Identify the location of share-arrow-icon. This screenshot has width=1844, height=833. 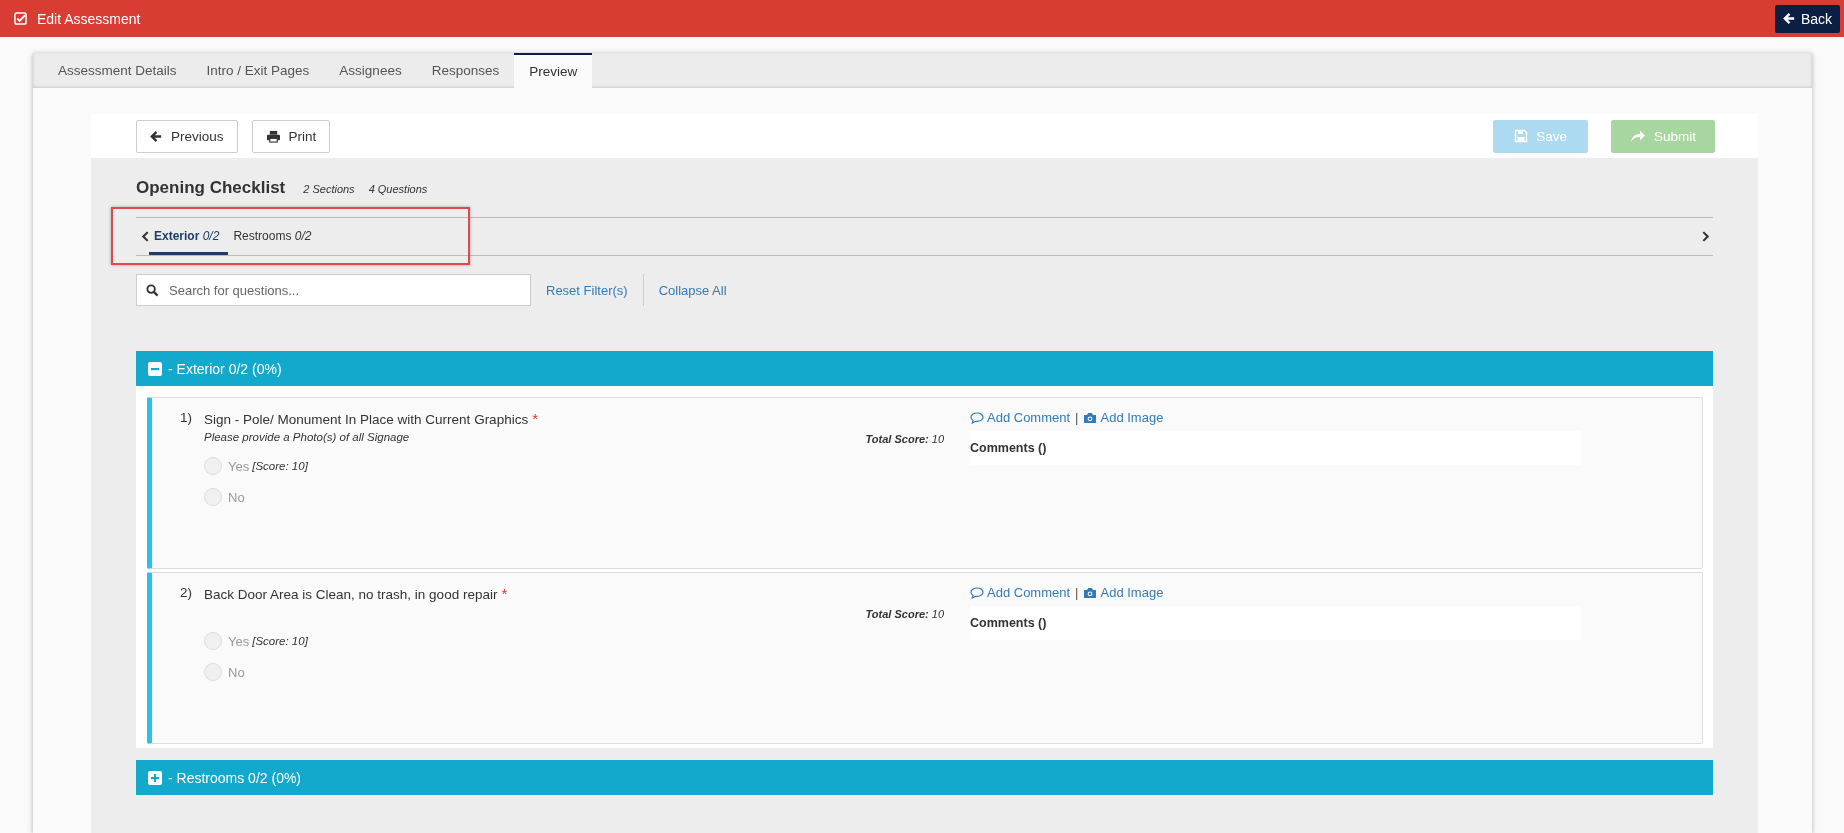
(1637, 136).